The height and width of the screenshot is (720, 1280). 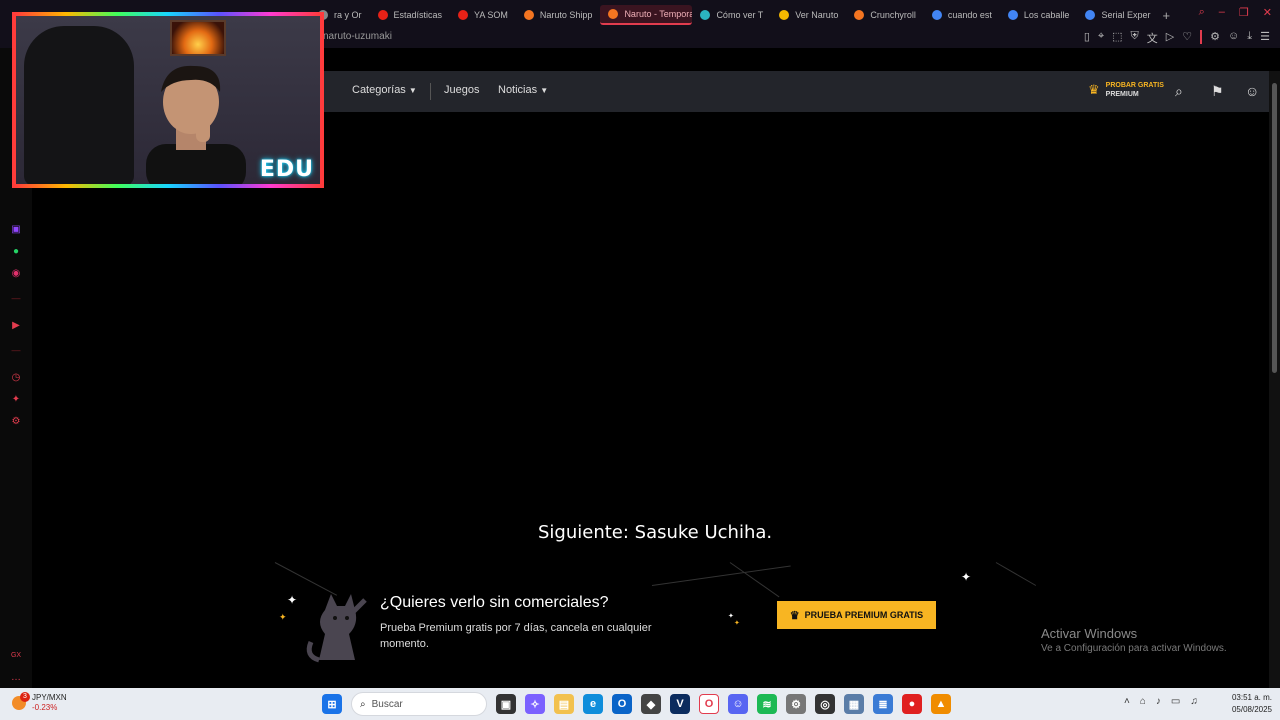 What do you see at coordinates (1267, 12) in the screenshot?
I see `close-icon: ✕` at bounding box center [1267, 12].